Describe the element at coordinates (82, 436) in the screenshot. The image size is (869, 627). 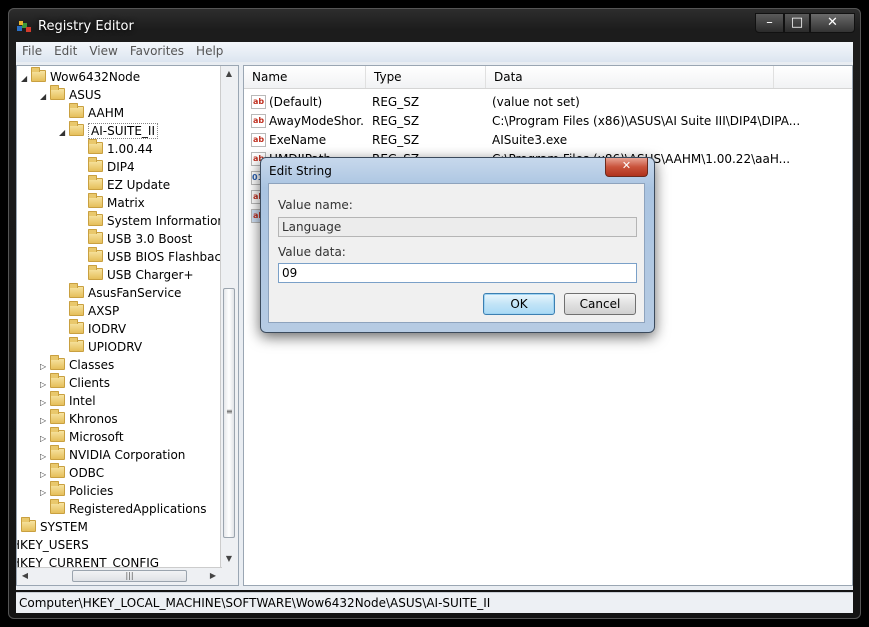
I see `tree-node: ▷ Microsoft` at that location.